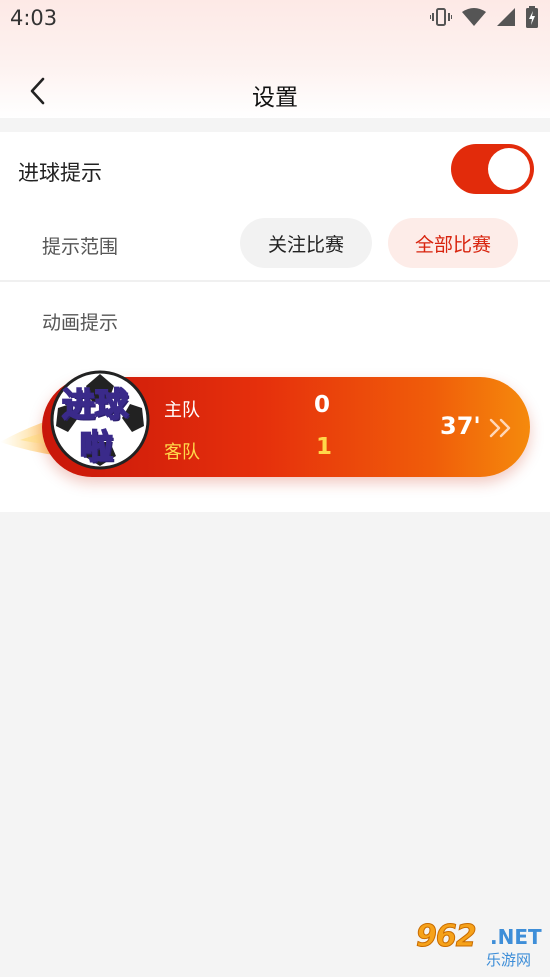  What do you see at coordinates (474, 19) in the screenshot?
I see `wifi-icon` at bounding box center [474, 19].